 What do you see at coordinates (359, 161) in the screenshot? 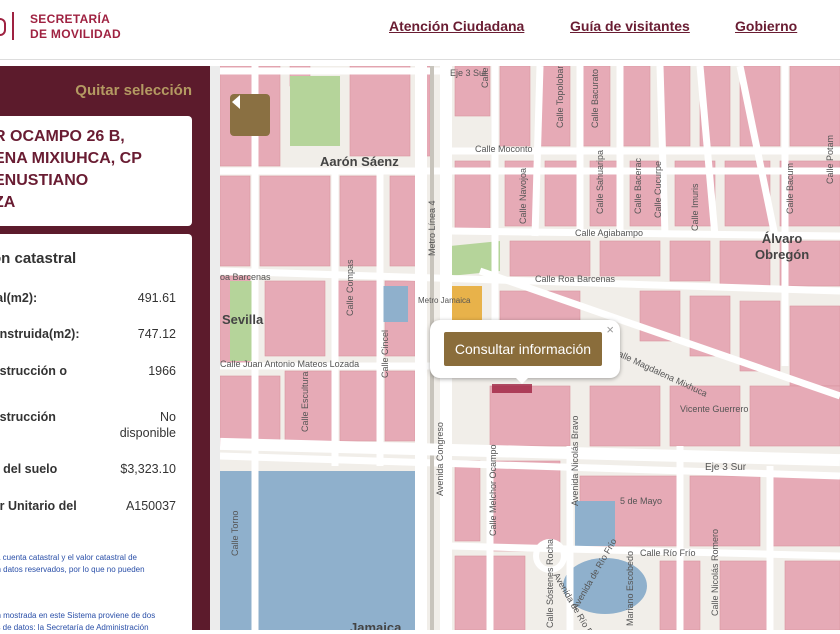
I see `neighborhood-aaron-saenz: Aarón Sáenz` at bounding box center [359, 161].